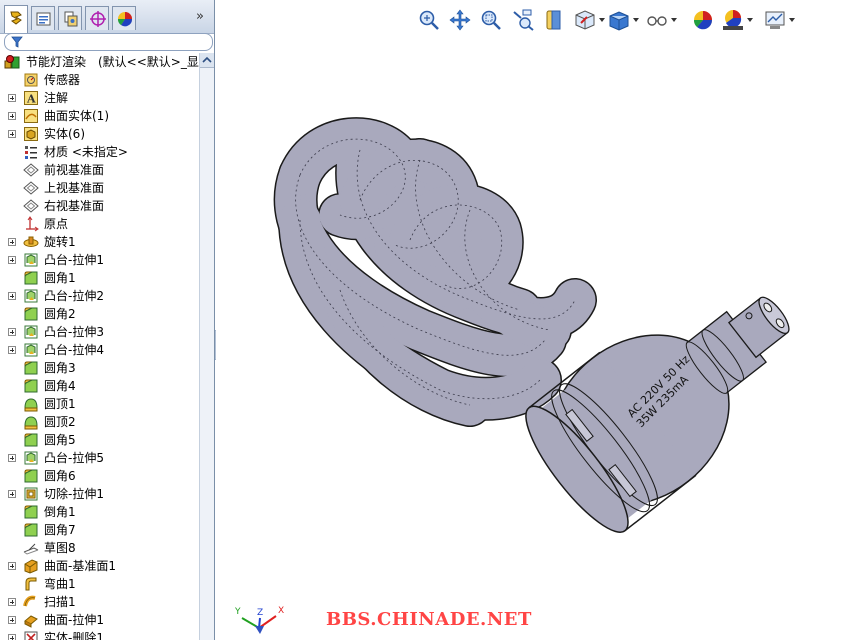 The width and height of the screenshot is (851, 640). Describe the element at coordinates (99, 98) in the screenshot. I see `tree-item: A 注解` at that location.